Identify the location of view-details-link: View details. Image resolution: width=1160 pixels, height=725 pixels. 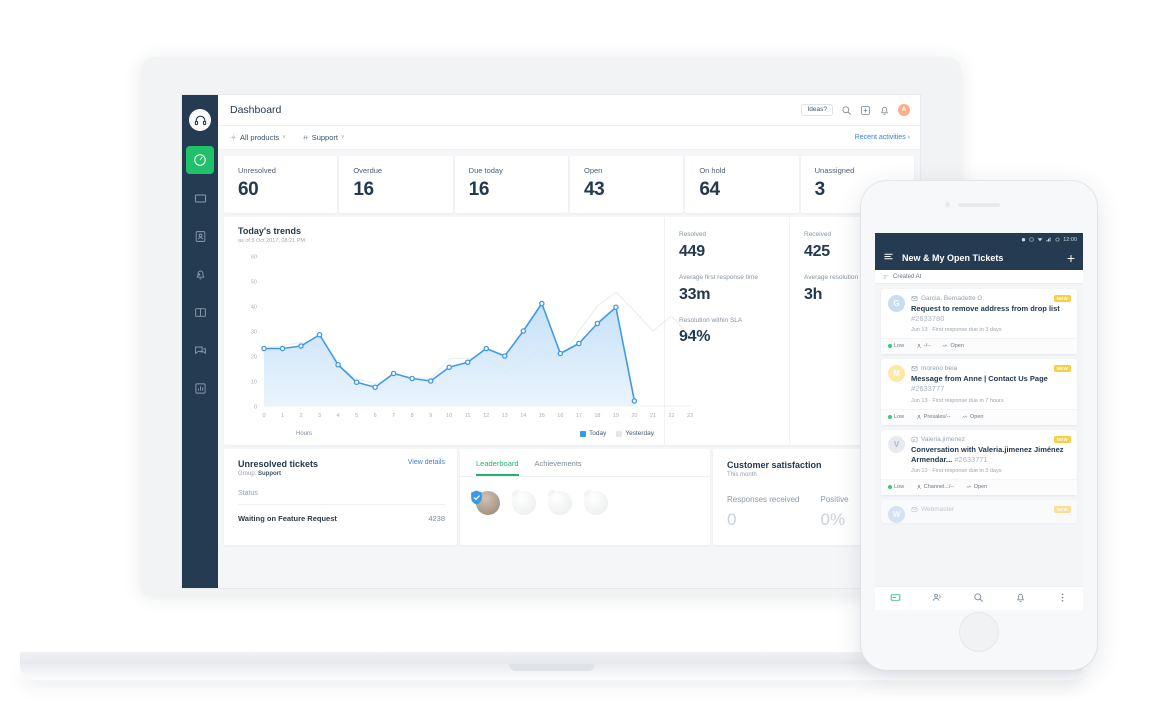
(426, 462).